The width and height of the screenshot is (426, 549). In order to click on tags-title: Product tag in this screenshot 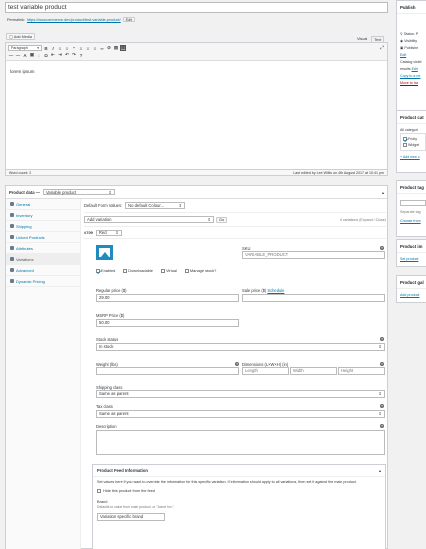, I will do `click(411, 187)`.